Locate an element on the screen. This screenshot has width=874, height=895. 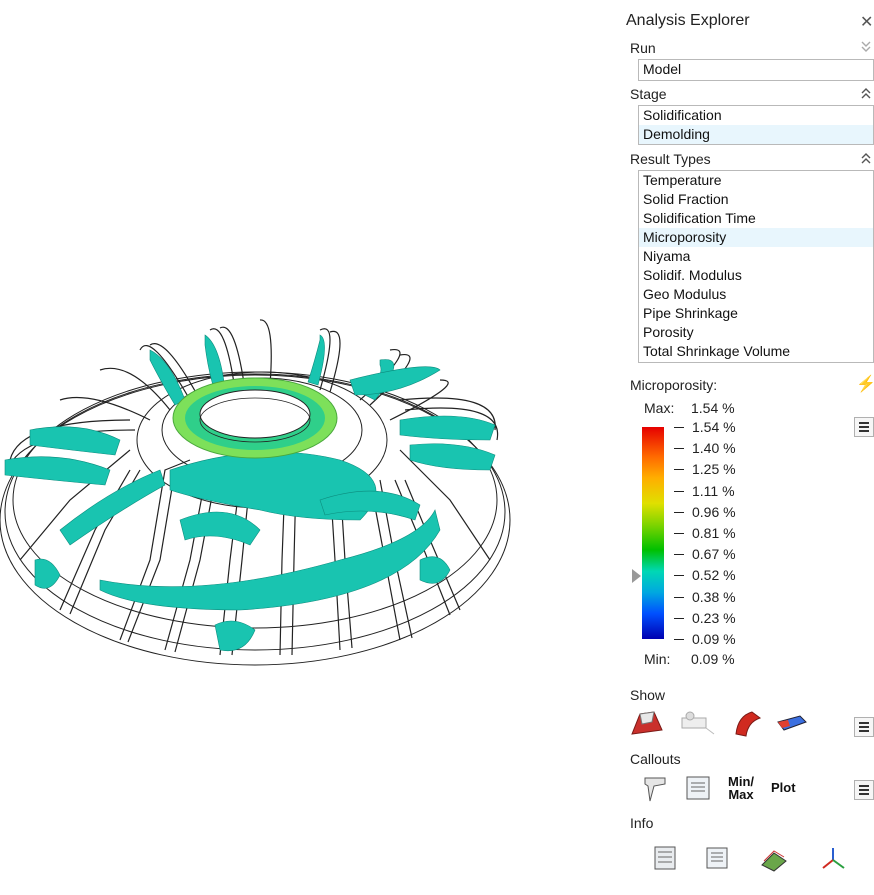
show-menu-button is located at coordinates (864, 727).